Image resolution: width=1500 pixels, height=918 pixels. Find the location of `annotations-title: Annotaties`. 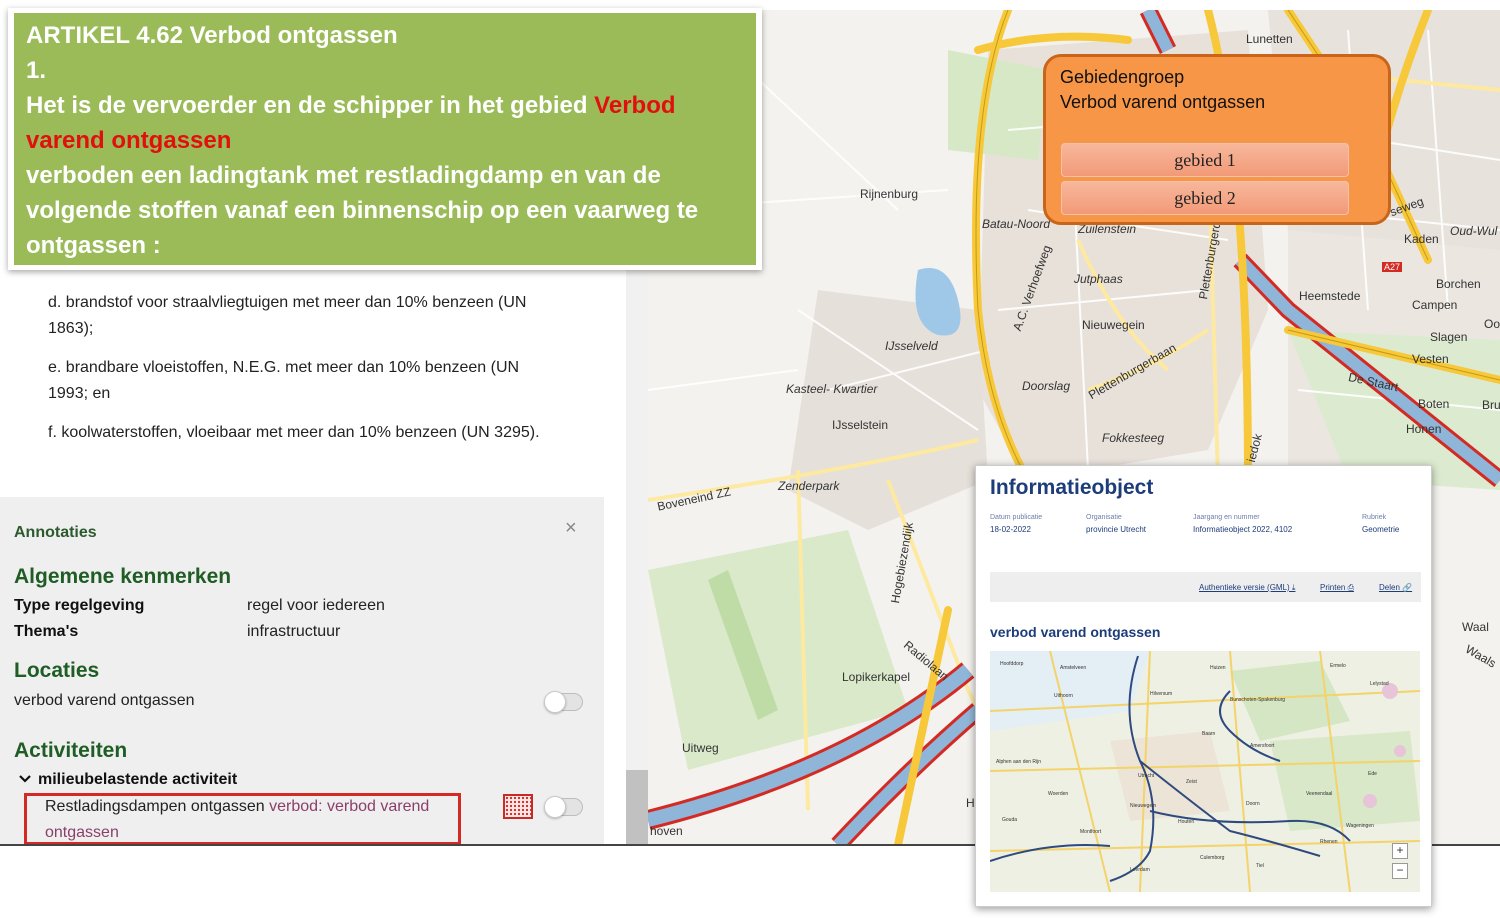

annotations-title: Annotaties is located at coordinates (55, 532).